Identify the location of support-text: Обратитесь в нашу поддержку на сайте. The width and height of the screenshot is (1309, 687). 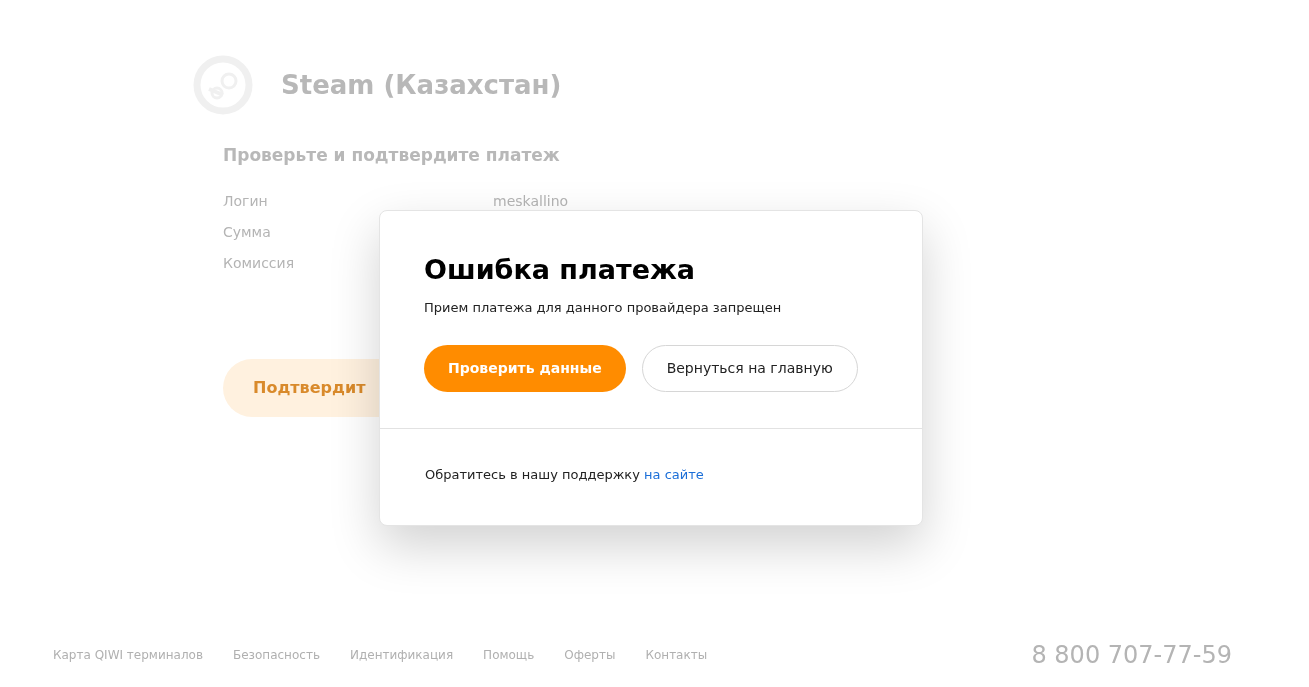
(651, 476).